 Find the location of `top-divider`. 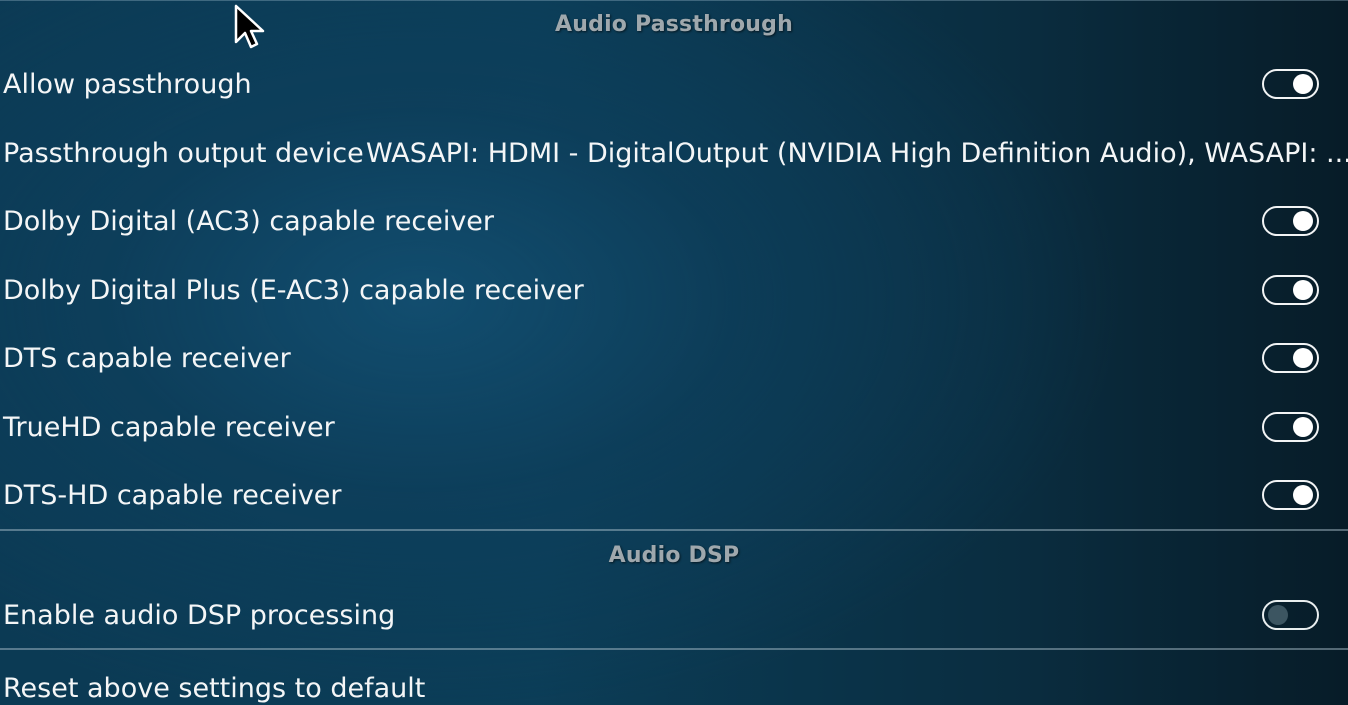

top-divider is located at coordinates (674, 0).